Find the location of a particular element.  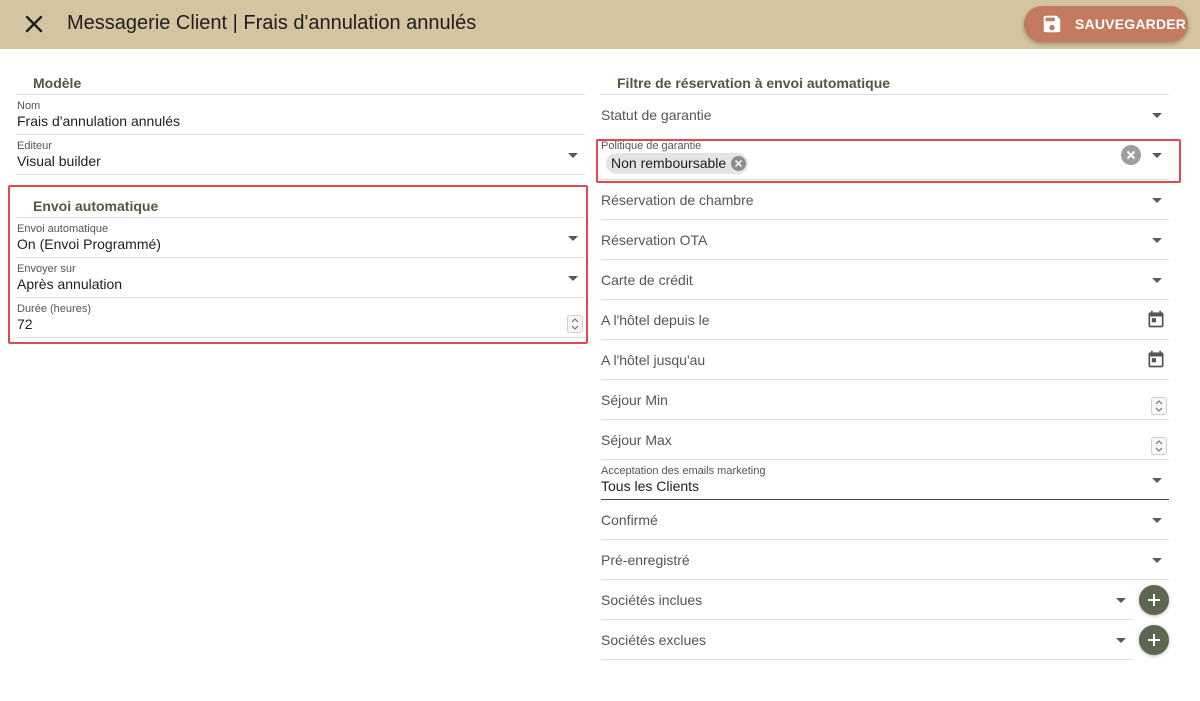

envoyer-sur-value: Après annulation is located at coordinates (70, 284).